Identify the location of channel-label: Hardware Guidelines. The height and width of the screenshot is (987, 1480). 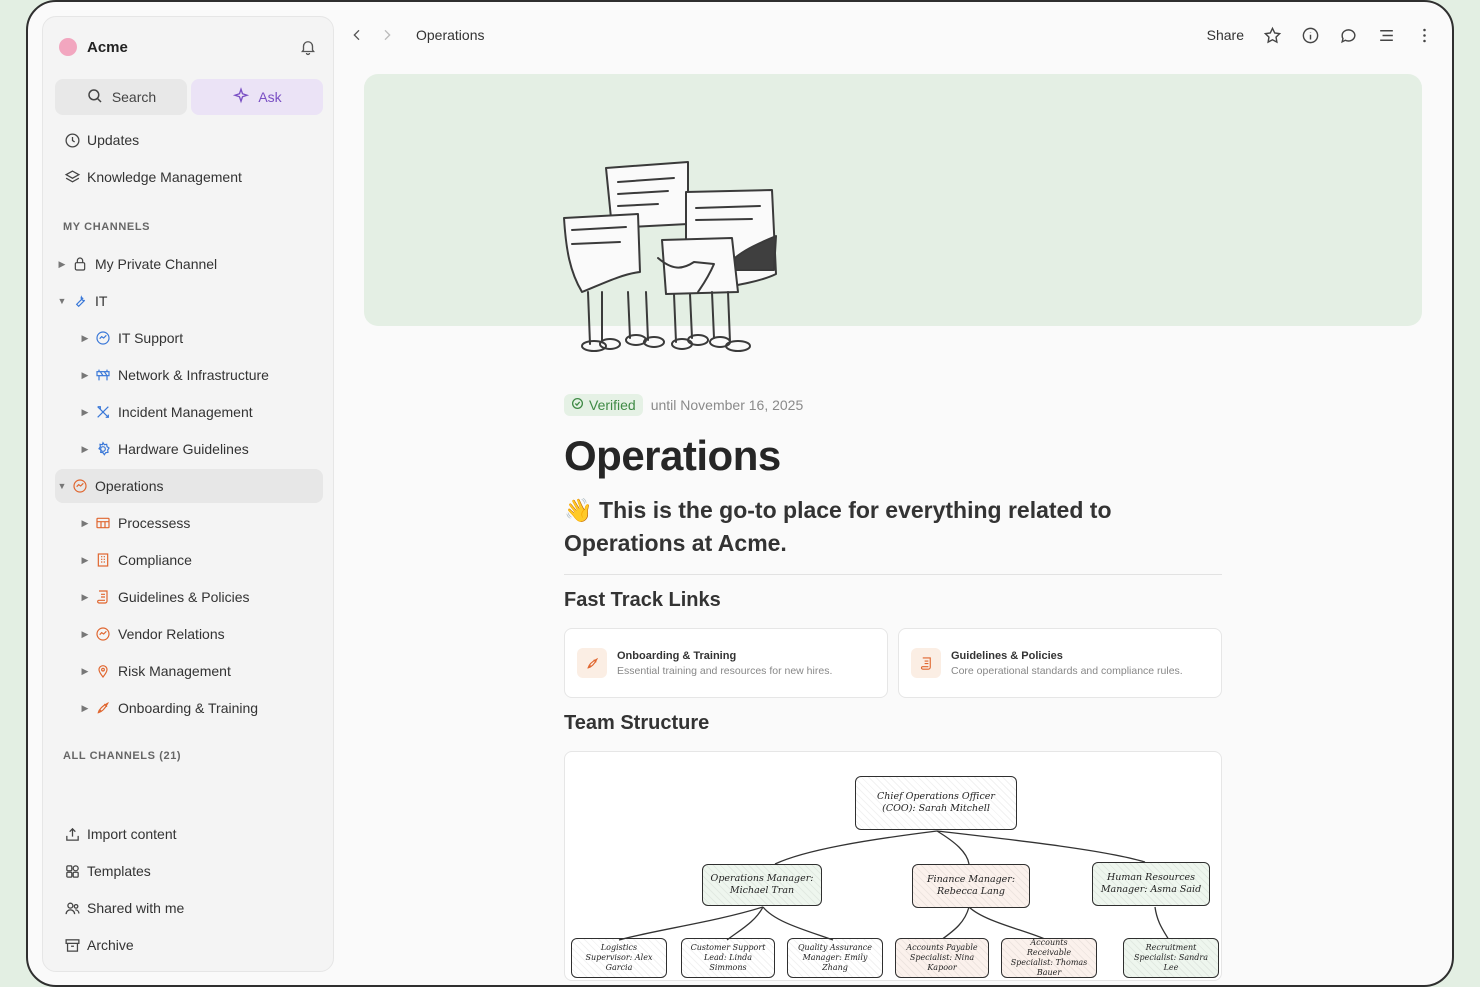
(183, 449).